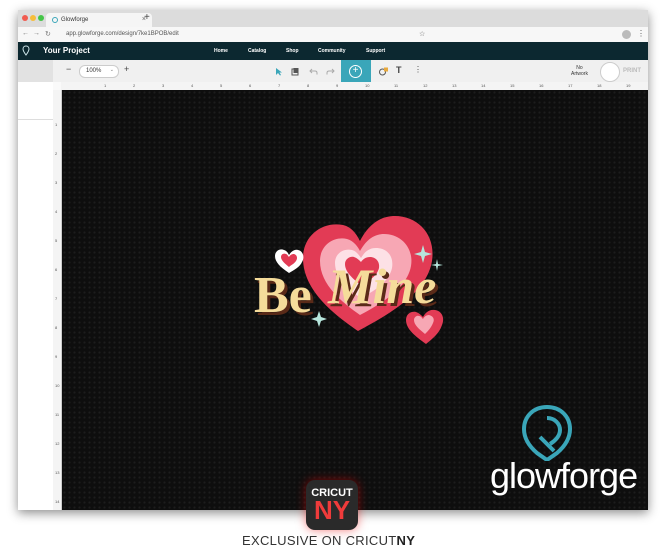 The width and height of the screenshot is (666, 552). Describe the element at coordinates (610, 72) in the screenshot. I see `print-button` at that location.